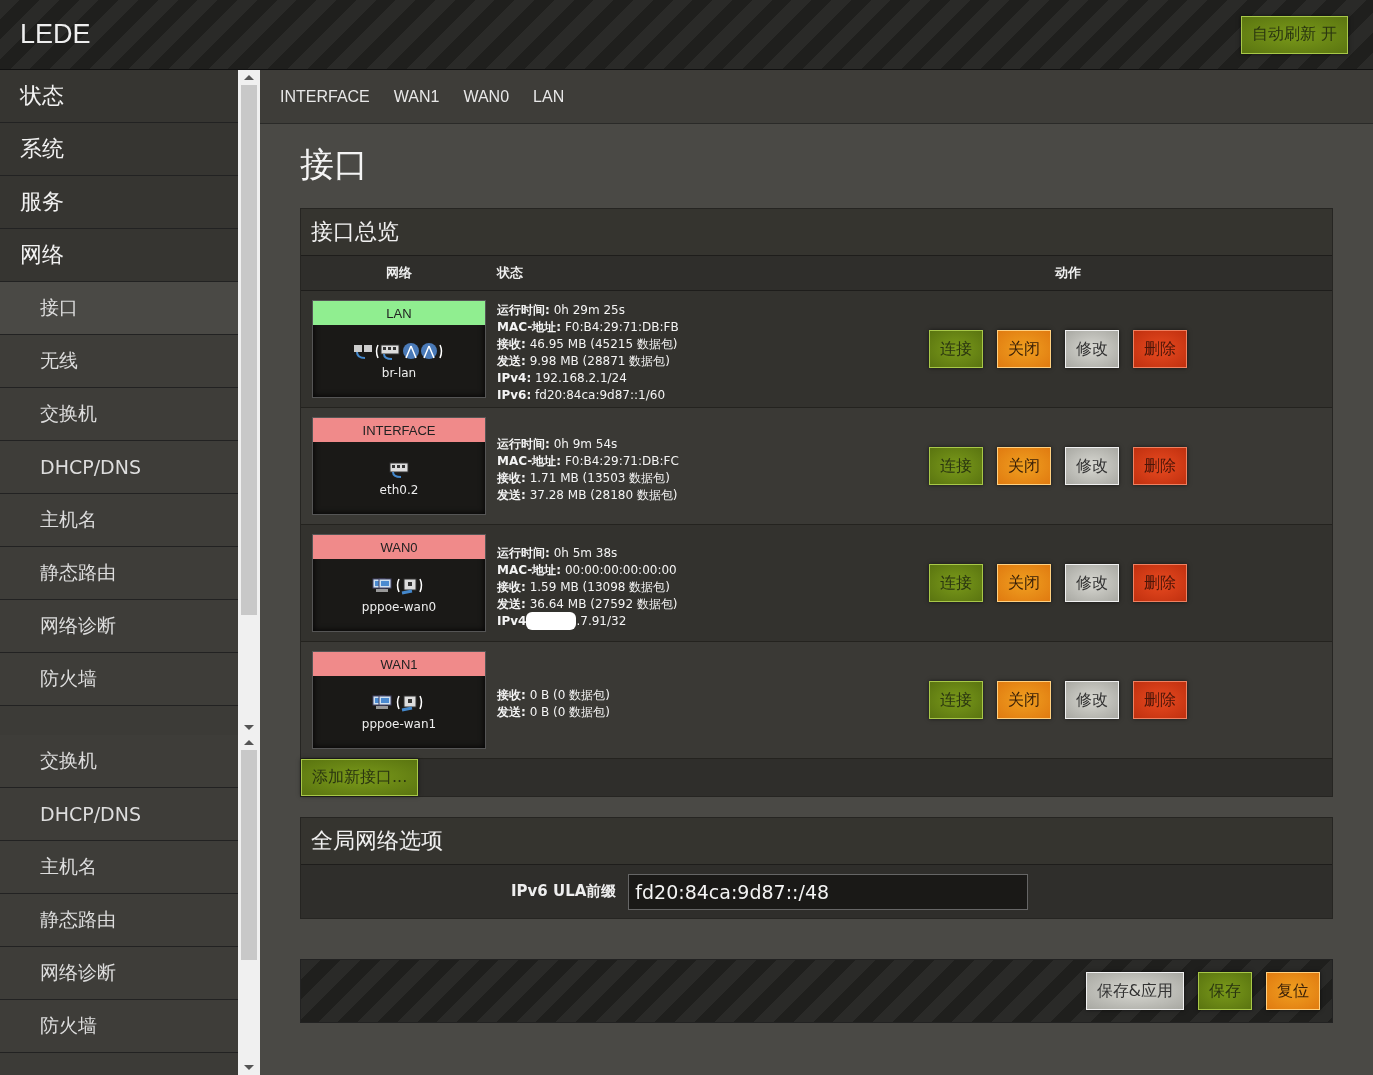 This screenshot has width=1373, height=1075. What do you see at coordinates (549, 96) in the screenshot?
I see `tab-link: LAN` at bounding box center [549, 96].